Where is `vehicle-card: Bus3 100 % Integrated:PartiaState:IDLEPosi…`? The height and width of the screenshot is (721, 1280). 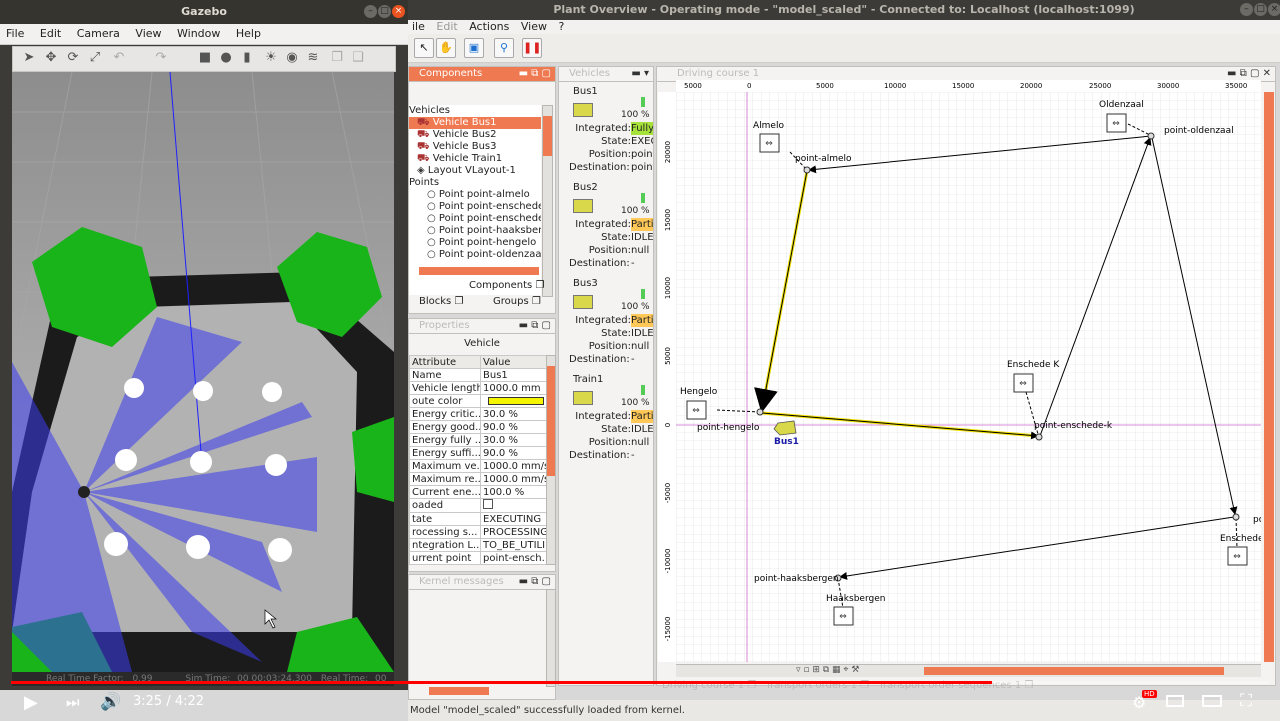
vehicle-card: Bus3 100 % Integrated:PartiaState:IDLEPosi… is located at coordinates (606, 325).